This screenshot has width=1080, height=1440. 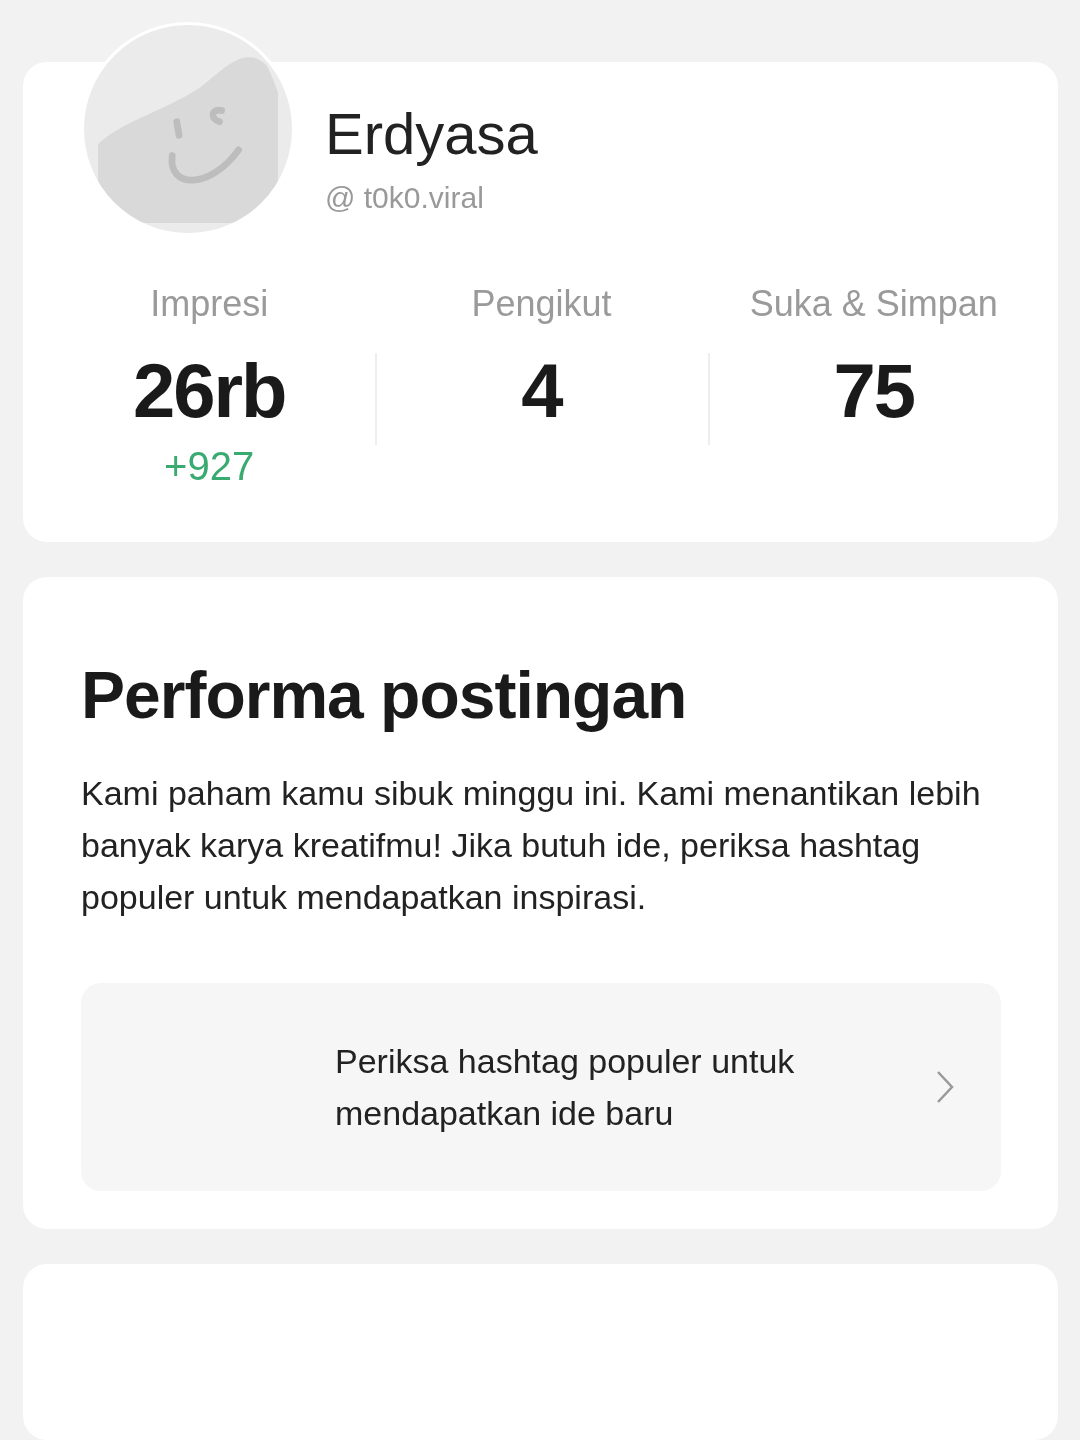 What do you see at coordinates (873, 304) in the screenshot?
I see `stat-label: Suka & Simpan` at bounding box center [873, 304].